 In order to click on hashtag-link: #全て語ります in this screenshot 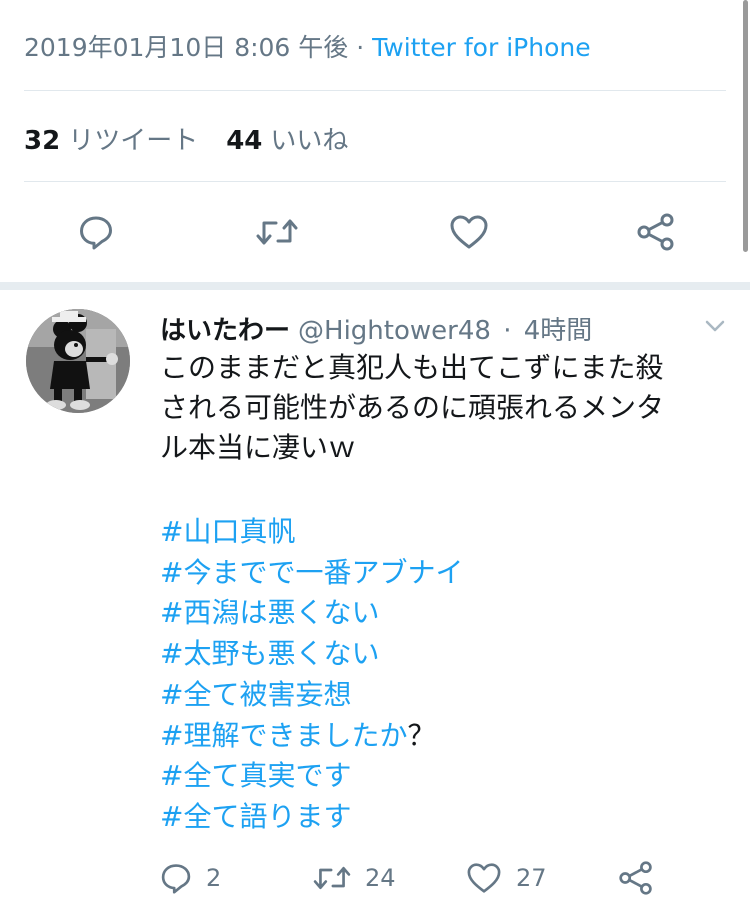, I will do `click(311, 817)`.